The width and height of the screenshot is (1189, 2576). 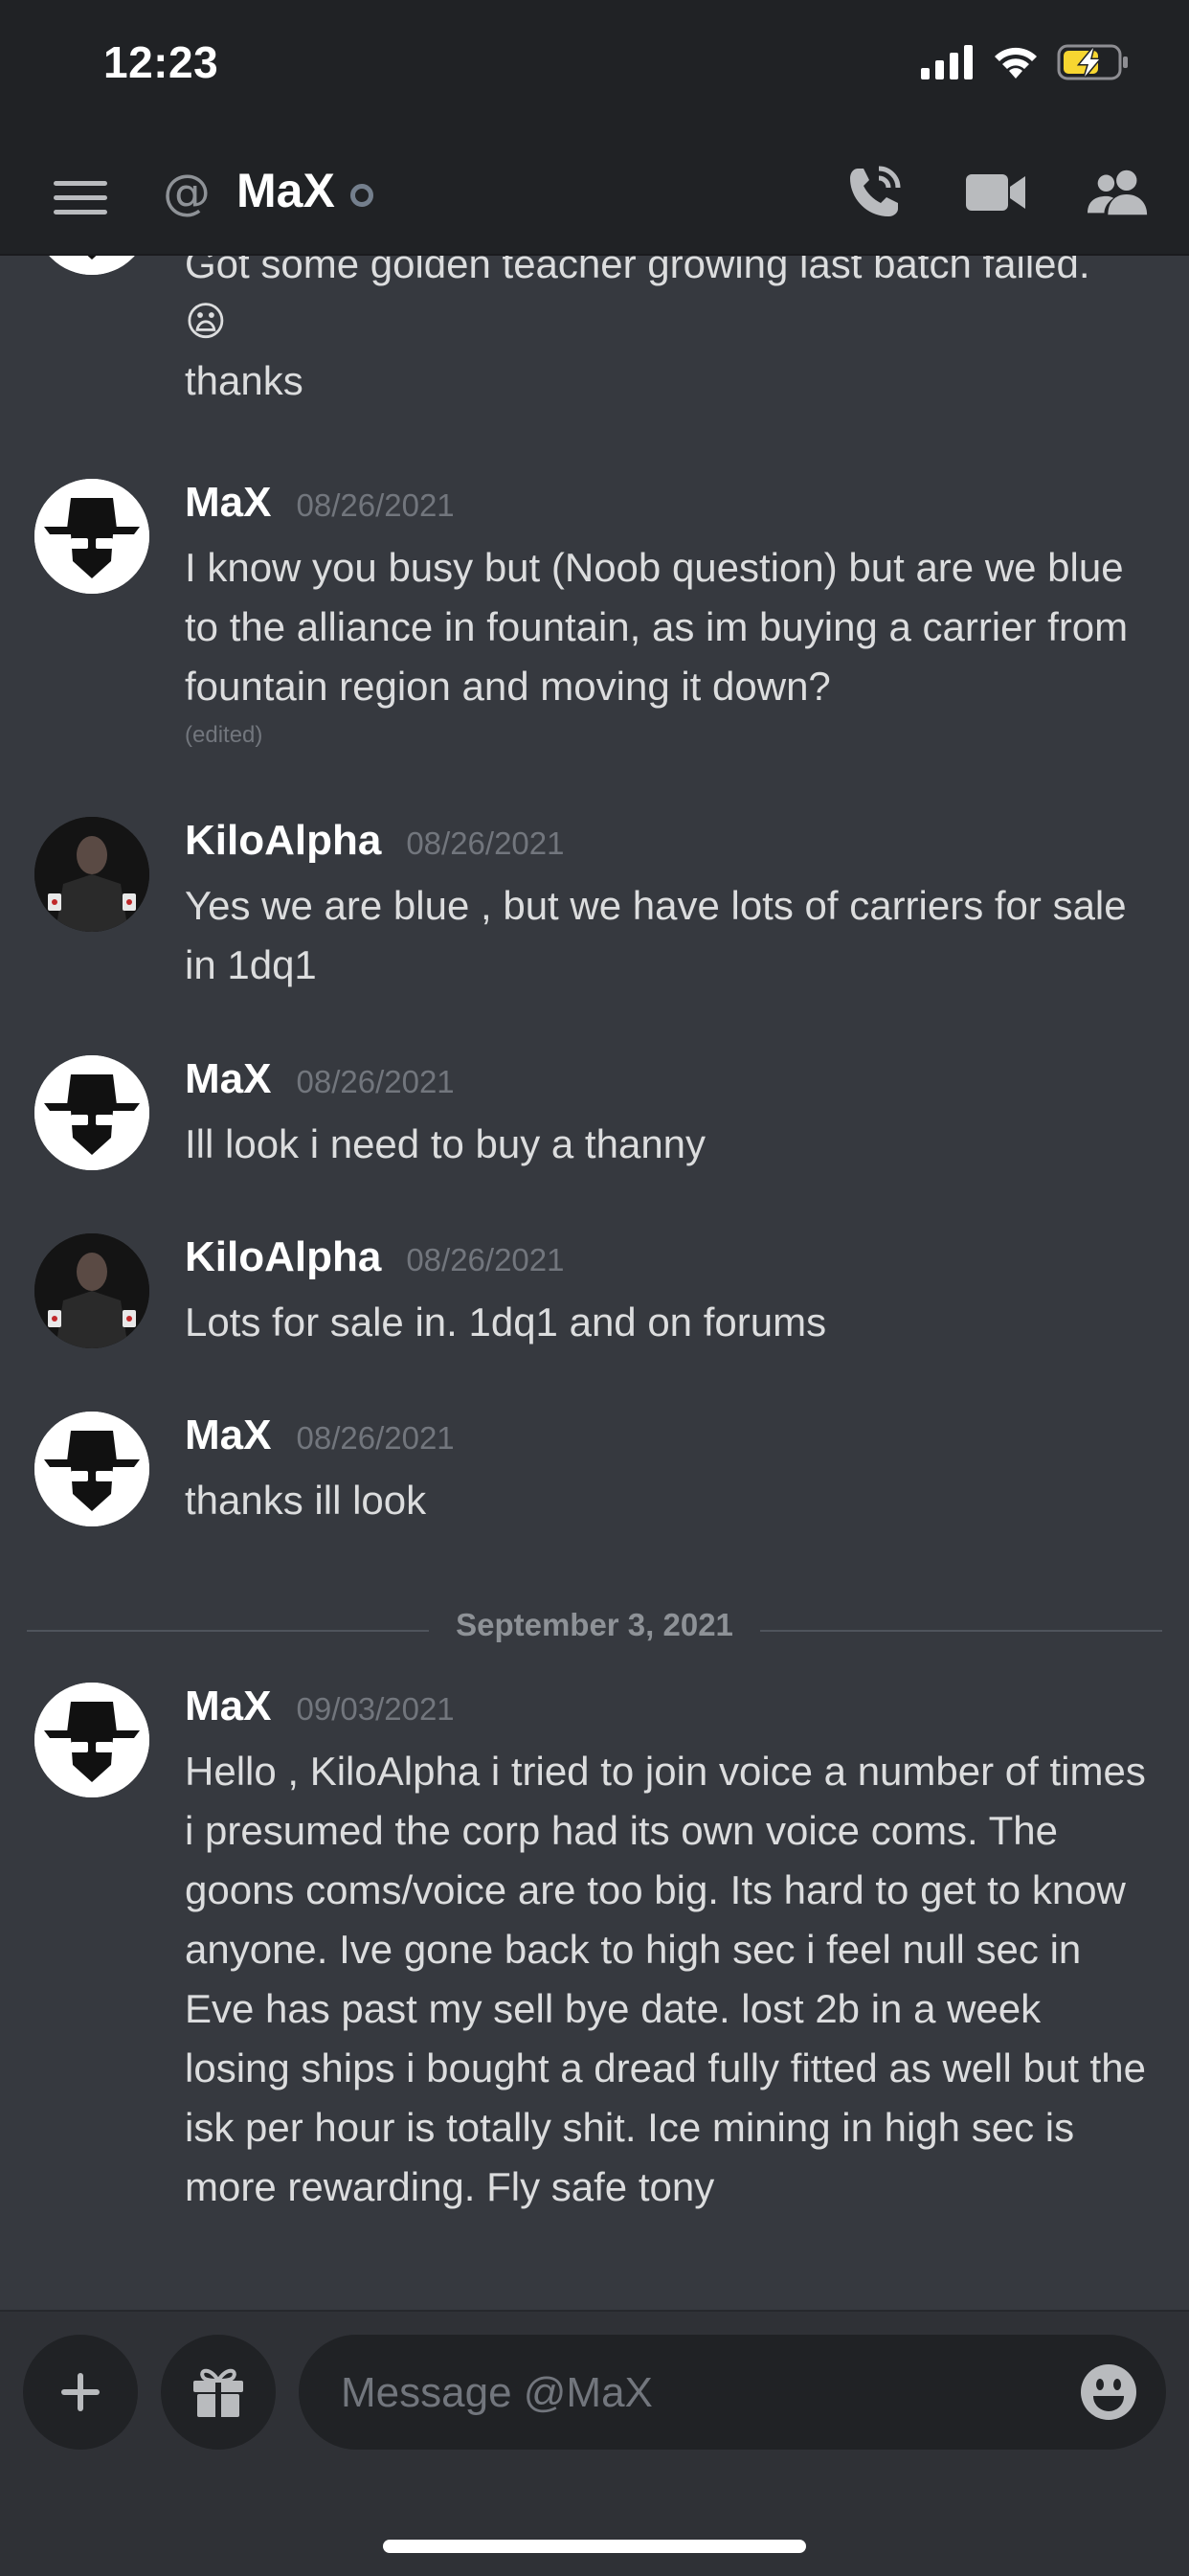 I want to click on gift-button, so click(x=218, y=2392).